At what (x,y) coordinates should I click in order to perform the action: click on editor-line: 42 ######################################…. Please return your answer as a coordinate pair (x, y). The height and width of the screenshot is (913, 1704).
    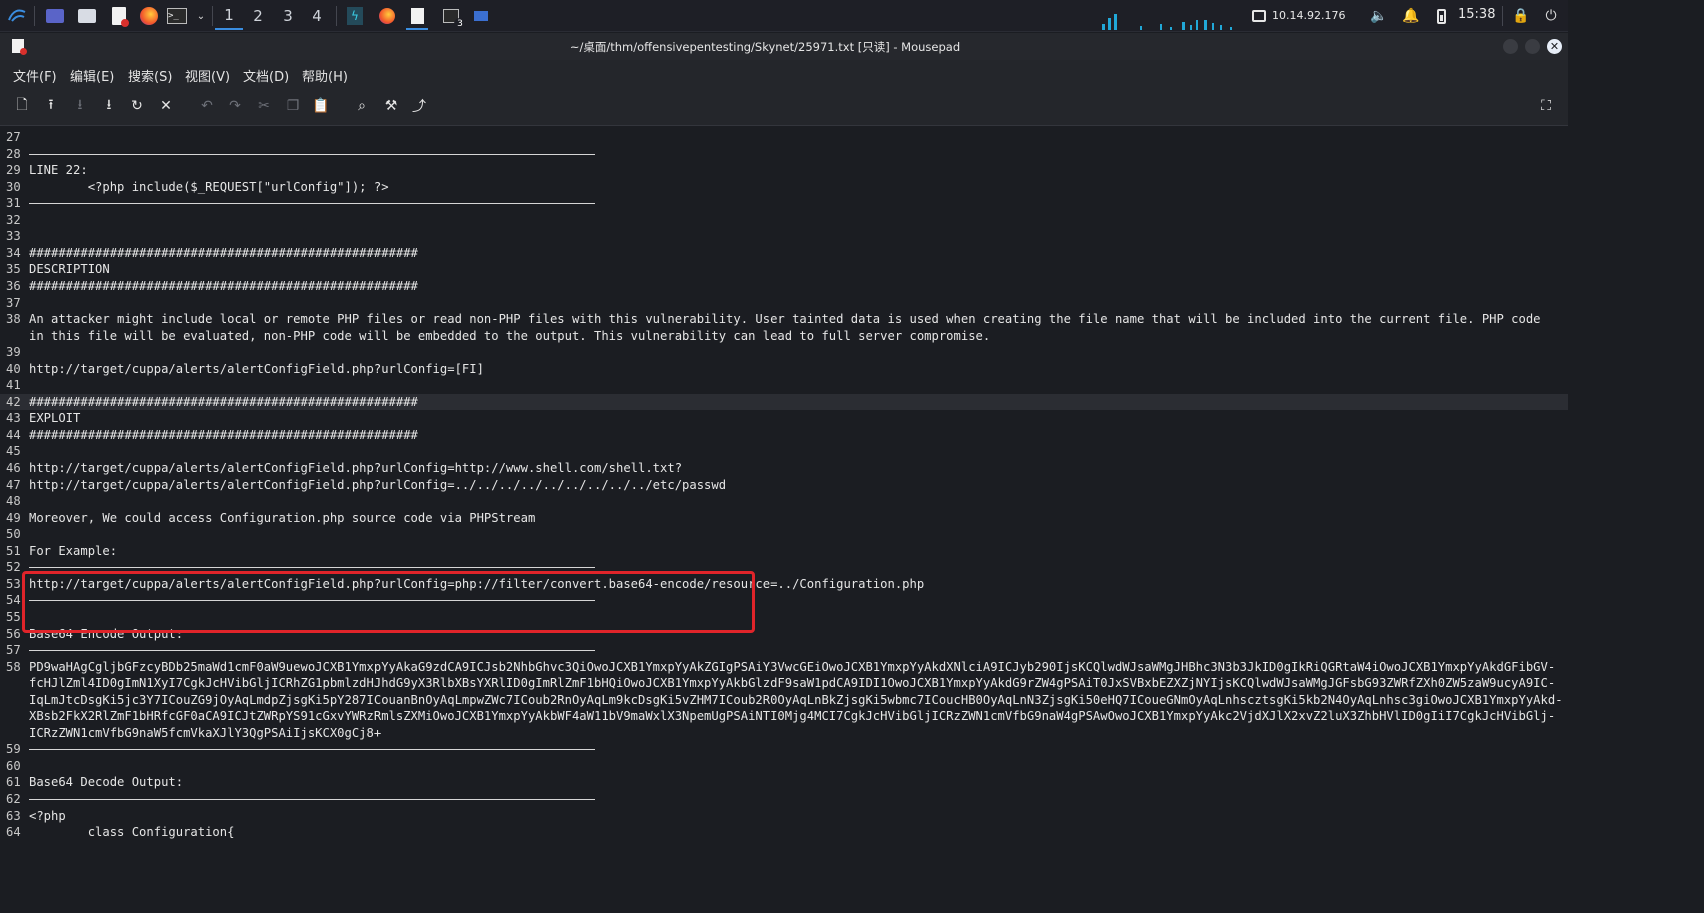
    Looking at the image, I should click on (784, 402).